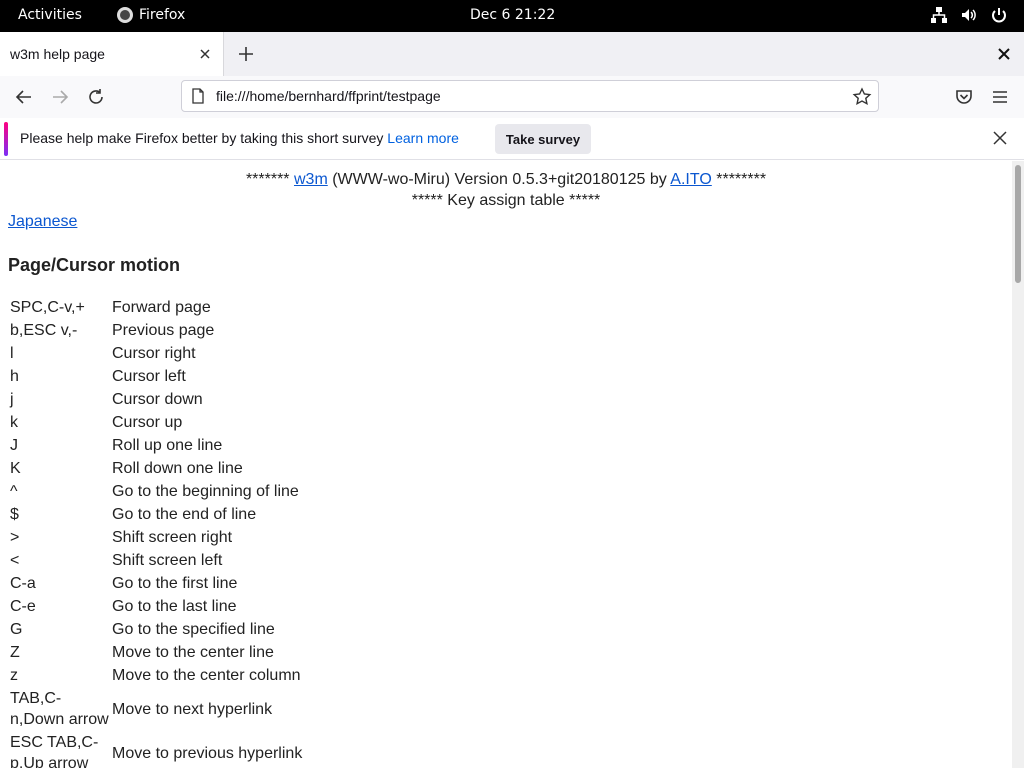 The width and height of the screenshot is (1024, 768). I want to click on activities-button: Activities, so click(50, 15).